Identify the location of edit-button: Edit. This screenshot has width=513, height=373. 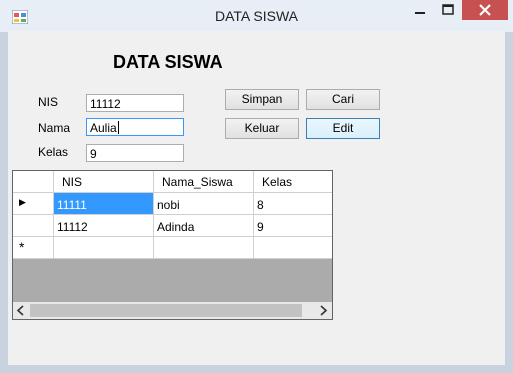
(343, 128).